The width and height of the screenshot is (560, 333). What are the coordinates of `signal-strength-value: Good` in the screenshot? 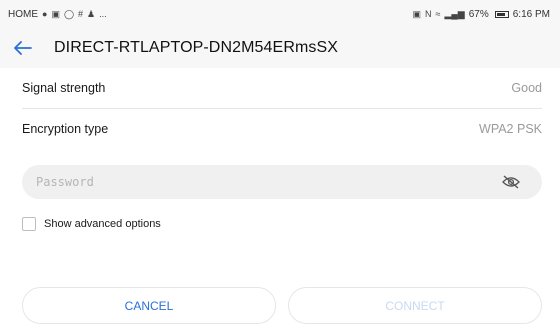 It's located at (526, 88).